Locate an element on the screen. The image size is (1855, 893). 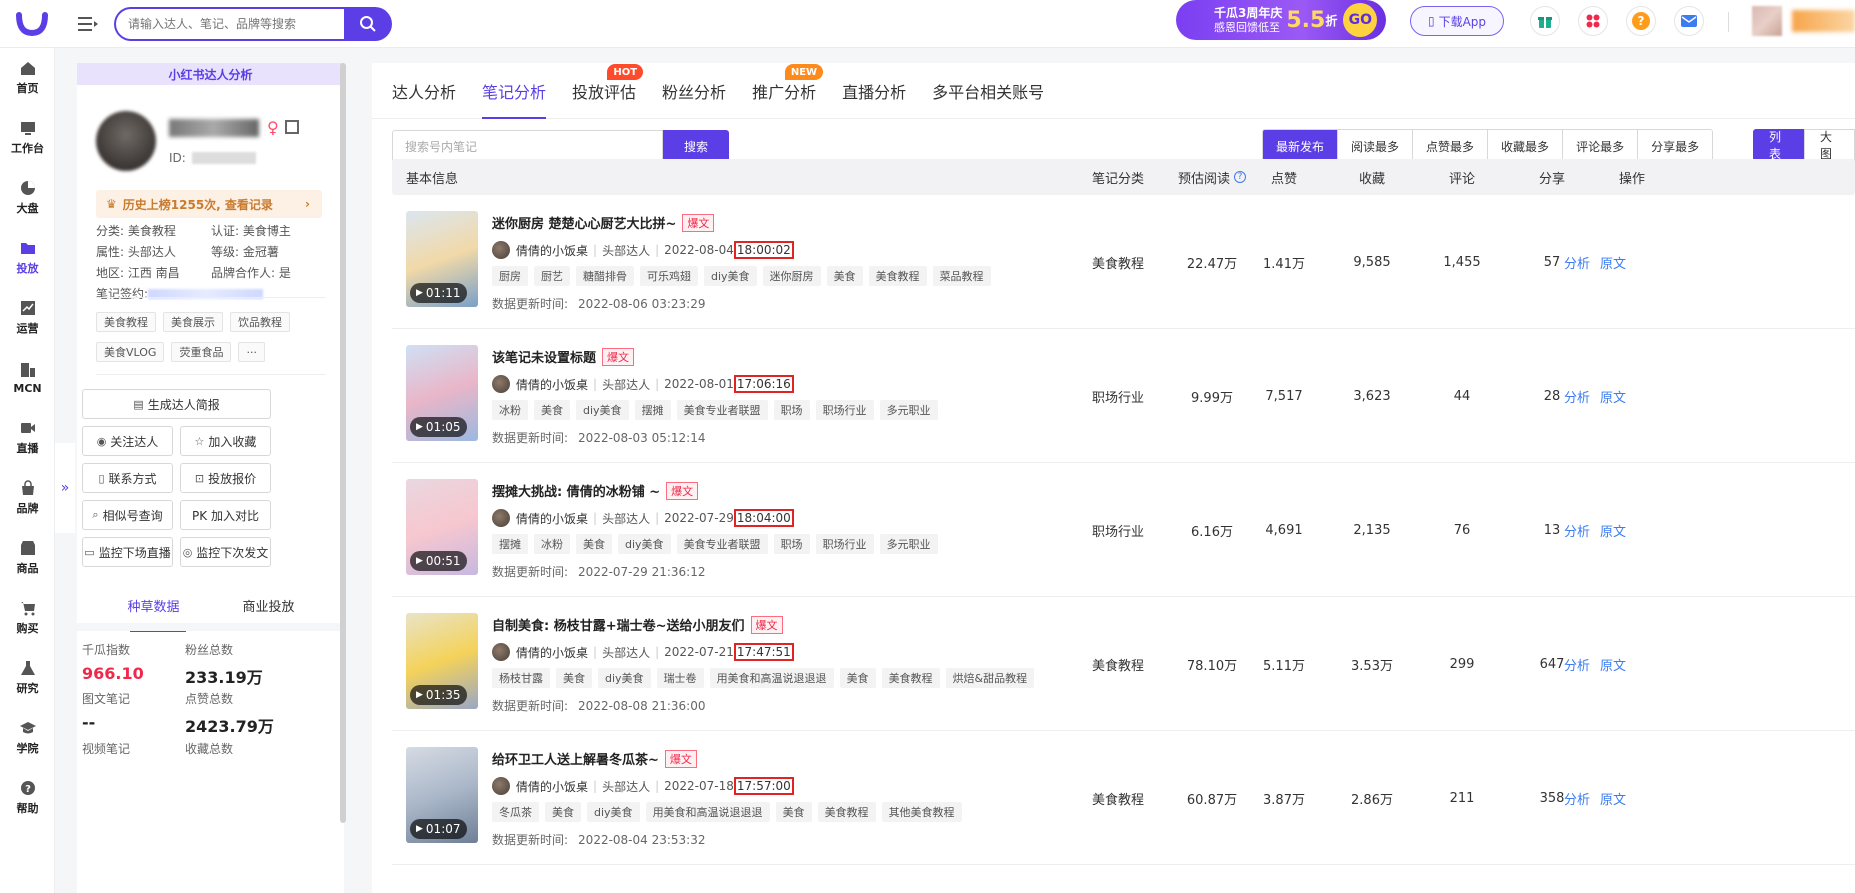
col-collects: 收藏 is located at coordinates (1372, 177).